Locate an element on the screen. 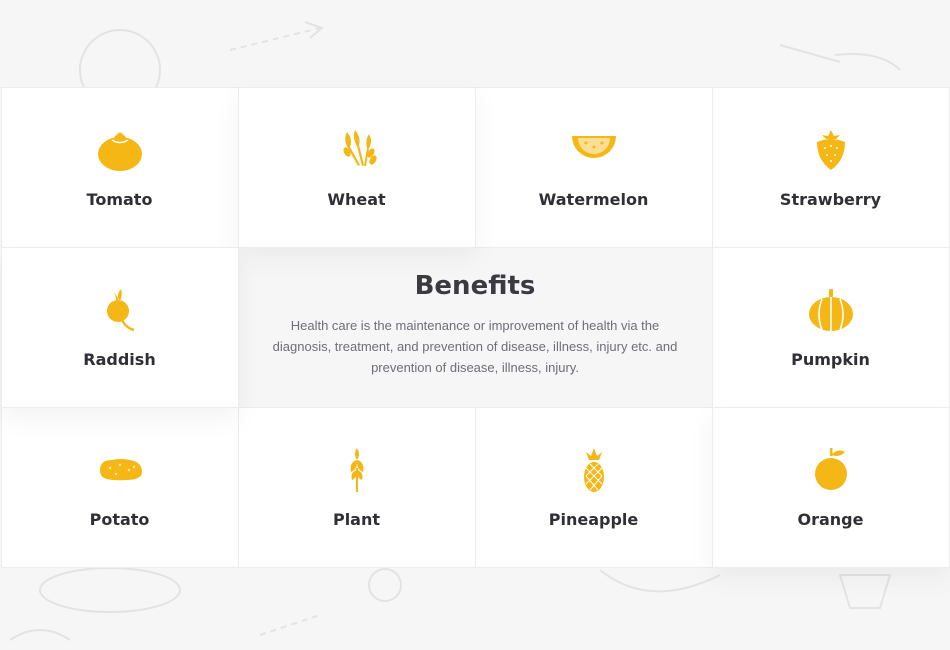 This screenshot has width=950, height=650. item-card-plant: Plant is located at coordinates (356, 487).